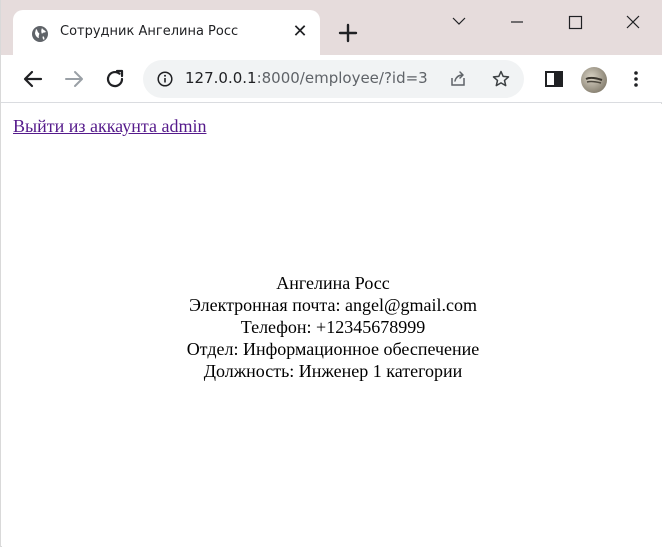  What do you see at coordinates (333, 349) in the screenshot?
I see `employee-department: Отдел: Информационное обеспечение` at bounding box center [333, 349].